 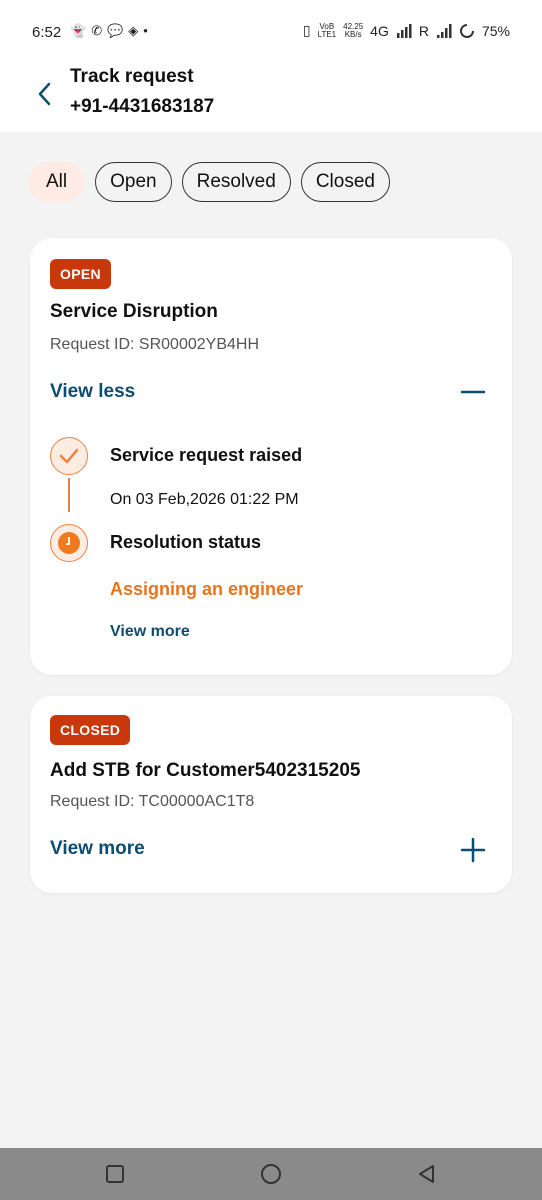 I want to click on battery-level: 75%, so click(x=495, y=30).